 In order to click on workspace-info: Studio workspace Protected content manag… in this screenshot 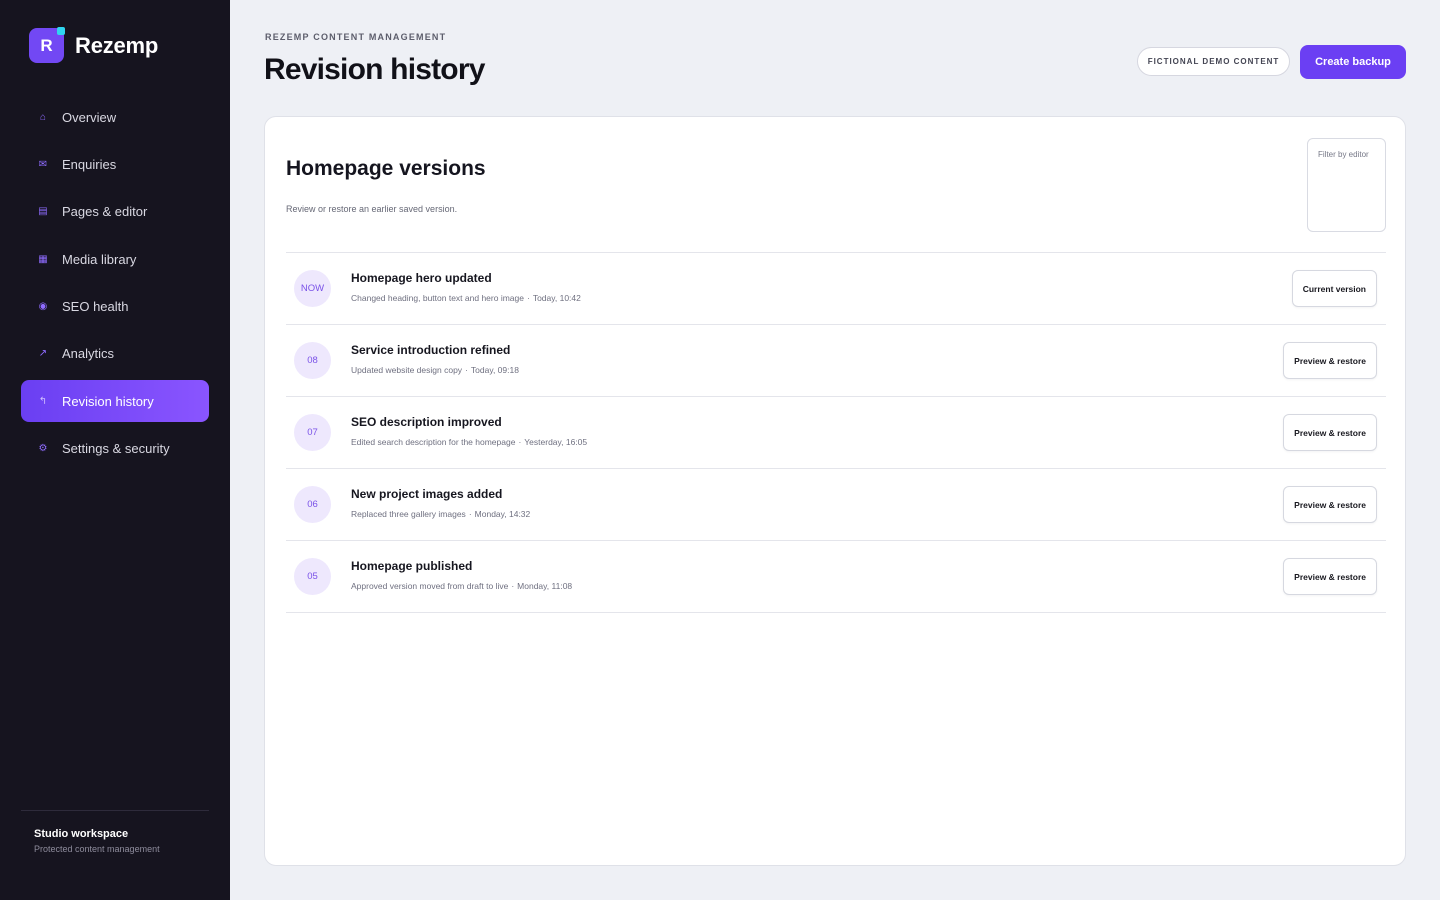, I will do `click(97, 841)`.